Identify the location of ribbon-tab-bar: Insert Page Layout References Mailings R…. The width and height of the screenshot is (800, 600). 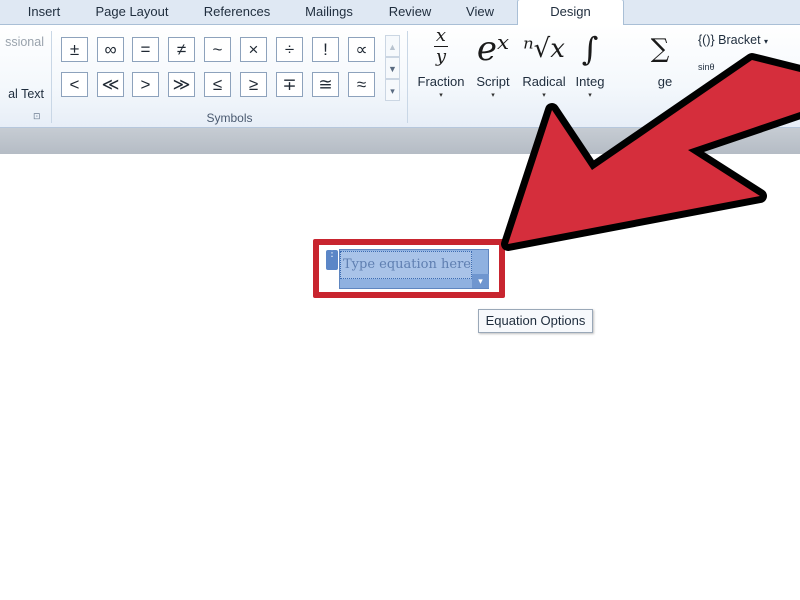
(400, 12).